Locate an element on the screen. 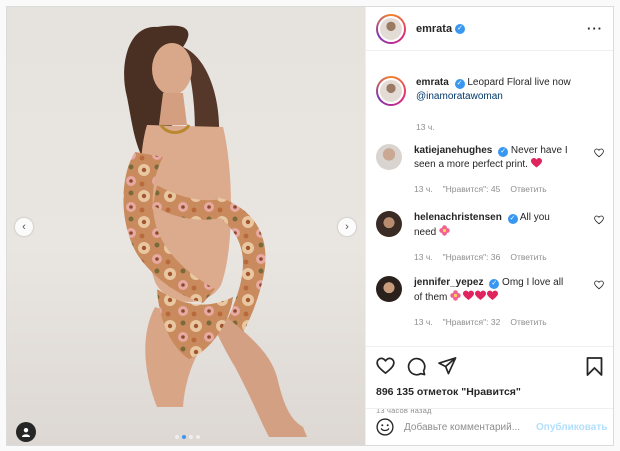 Image resolution: width=620 pixels, height=451 pixels. next-slide-button: › is located at coordinates (347, 227).